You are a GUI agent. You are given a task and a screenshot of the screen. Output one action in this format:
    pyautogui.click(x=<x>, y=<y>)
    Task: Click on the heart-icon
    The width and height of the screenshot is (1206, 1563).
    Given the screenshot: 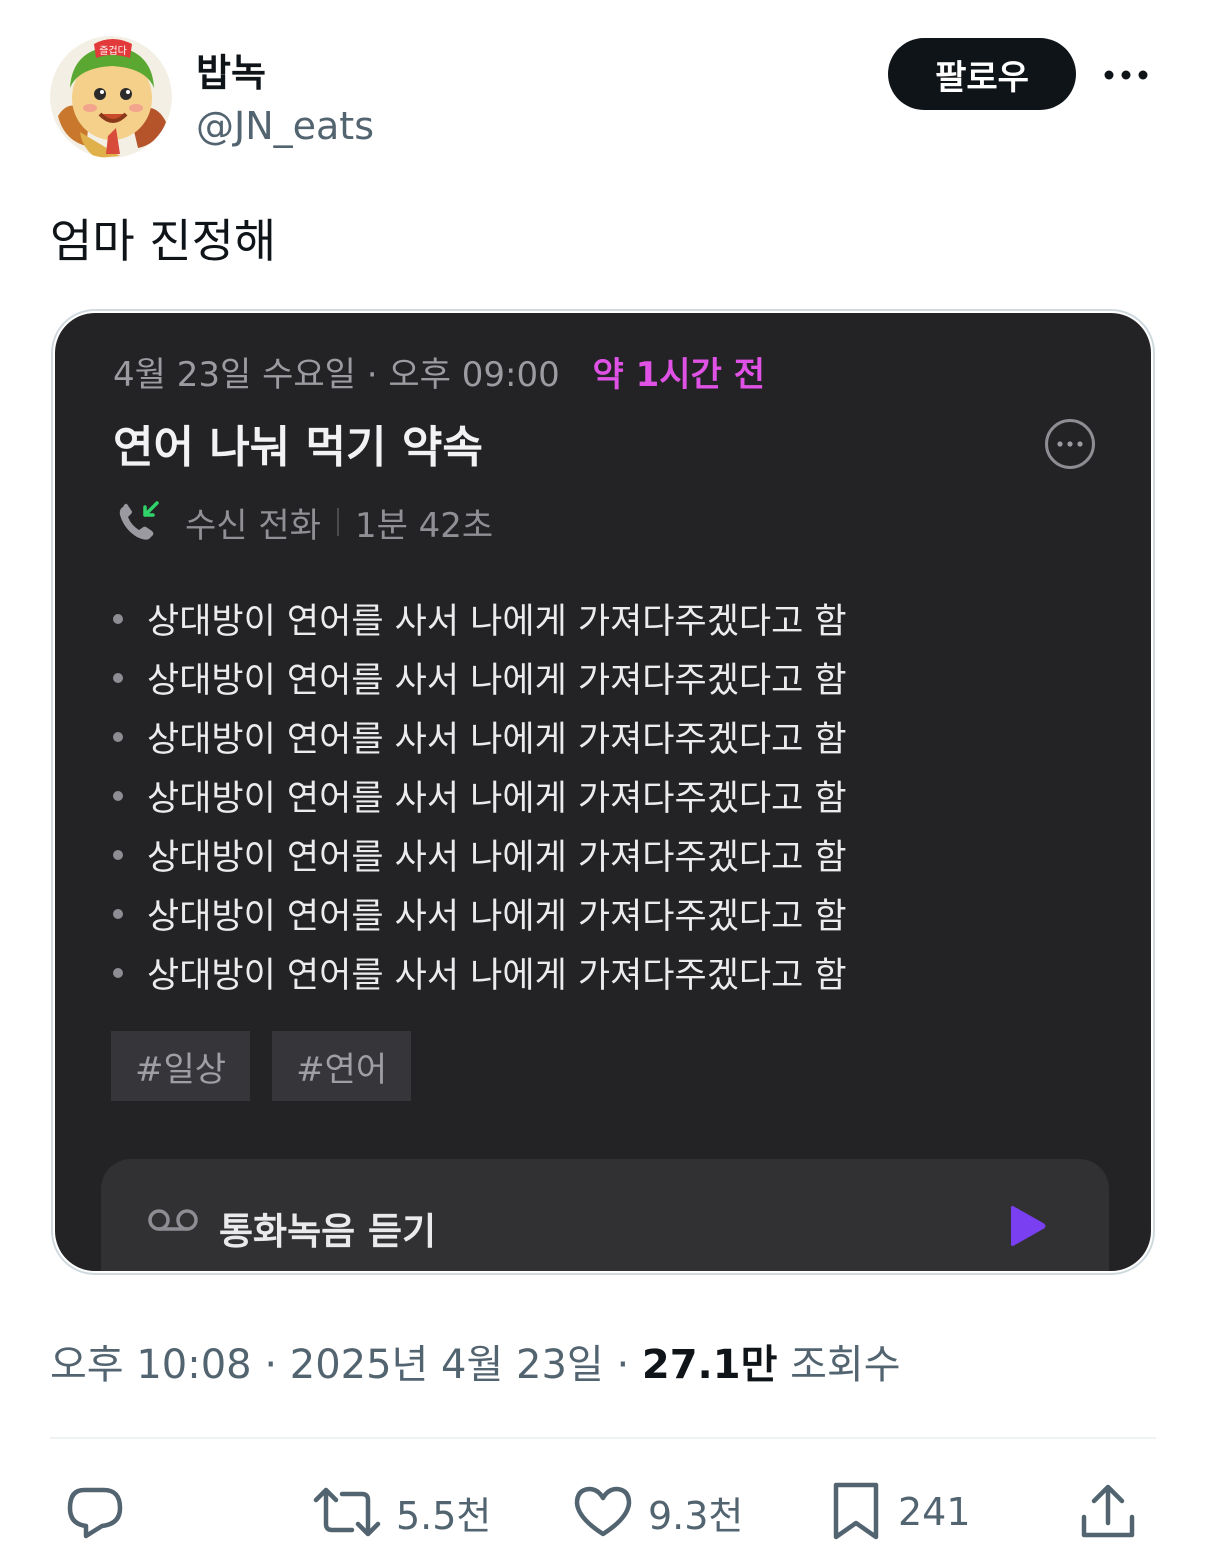 What is the action you would take?
    pyautogui.click(x=603, y=1511)
    